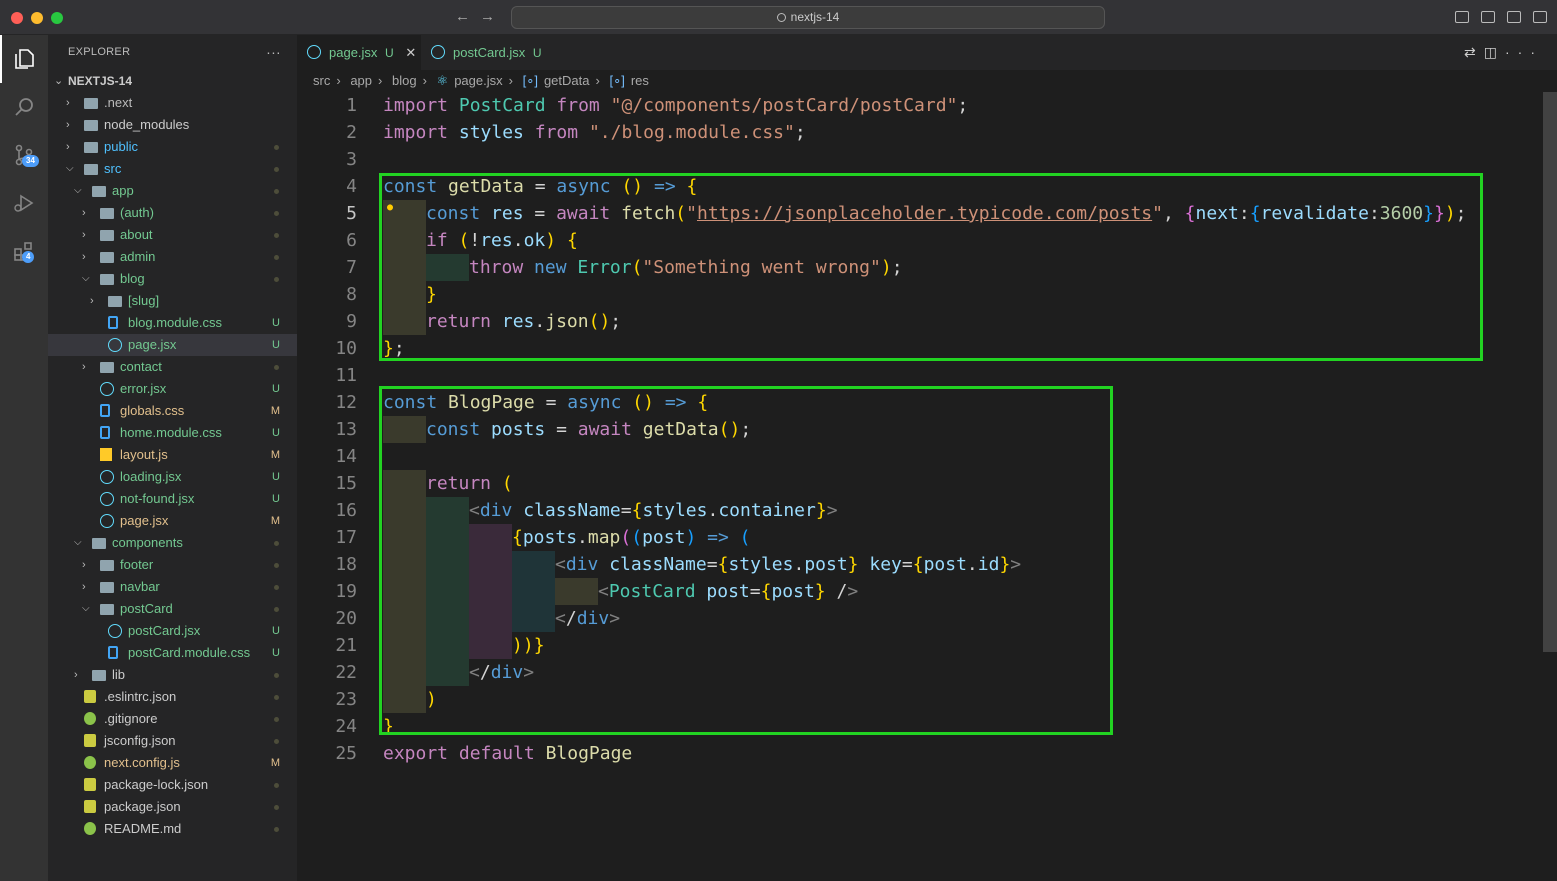 The width and height of the screenshot is (1557, 881). Describe the element at coordinates (86, 278) in the screenshot. I see `chevron-down-icon: ⌵` at that location.